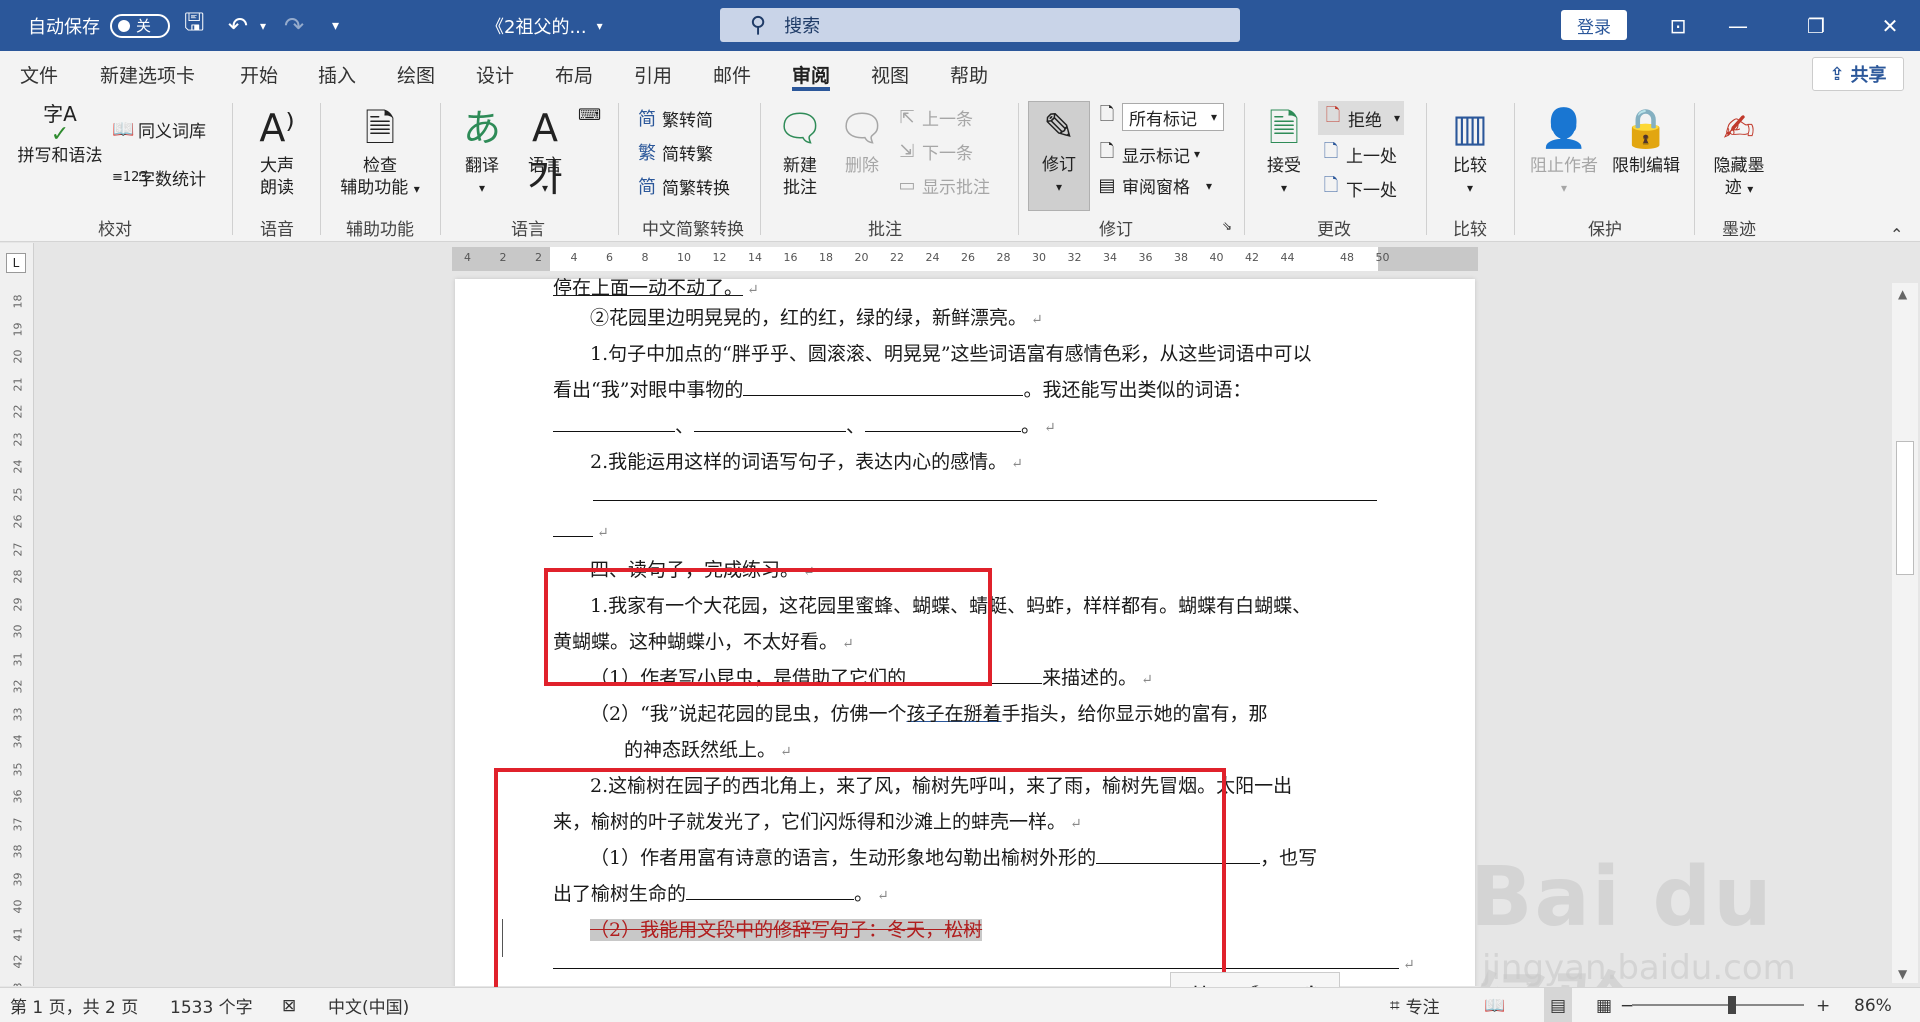 The width and height of the screenshot is (1920, 1022). I want to click on minimize-icon: —, so click(1738, 25).